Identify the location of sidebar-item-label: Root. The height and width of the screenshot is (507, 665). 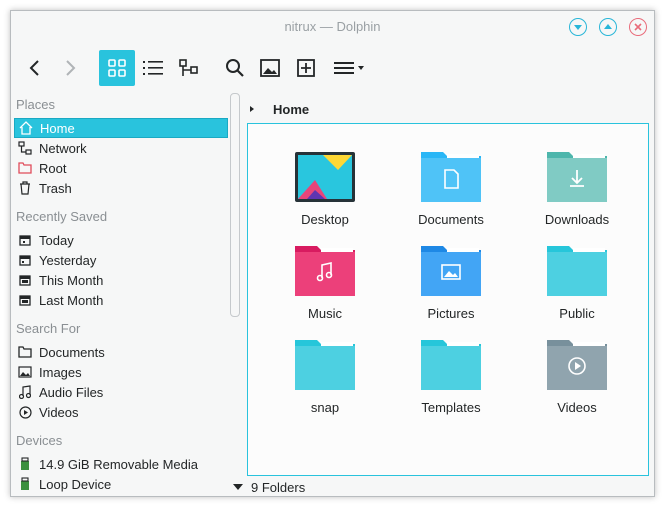
(53, 168).